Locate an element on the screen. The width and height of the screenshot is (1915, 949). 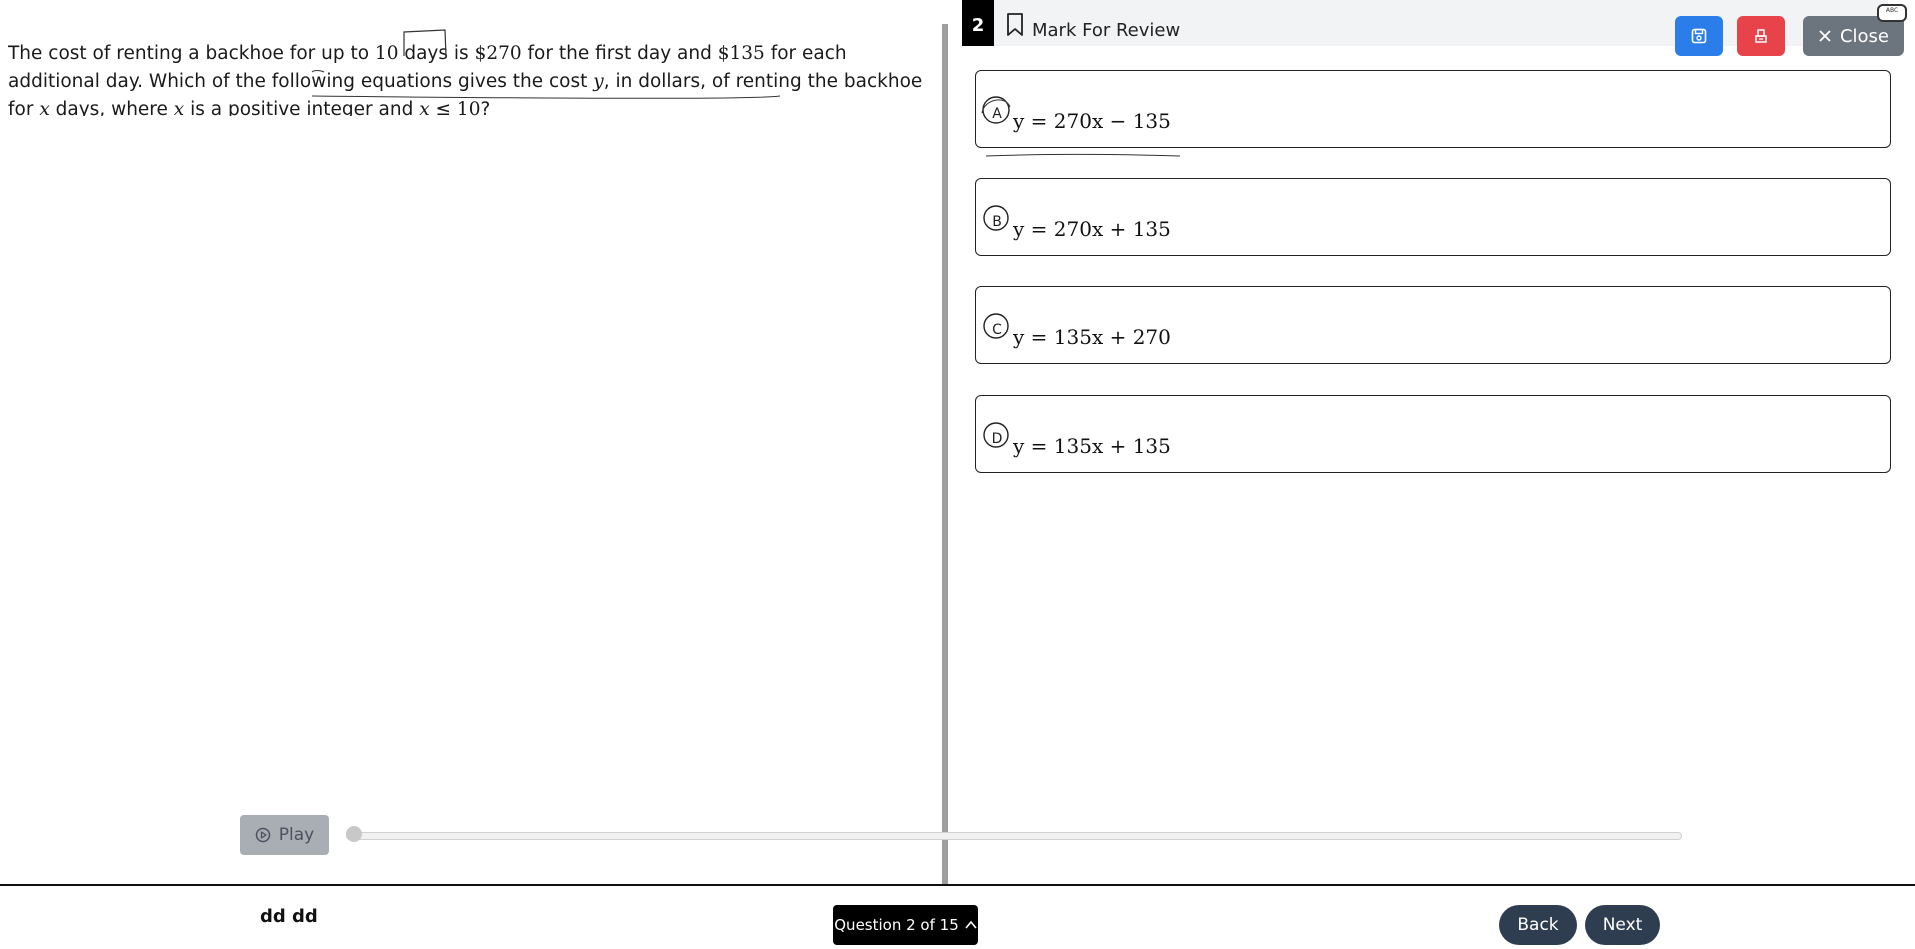
footer-bar: dd dd Question 2 of 15 Back Next is located at coordinates (957, 916).